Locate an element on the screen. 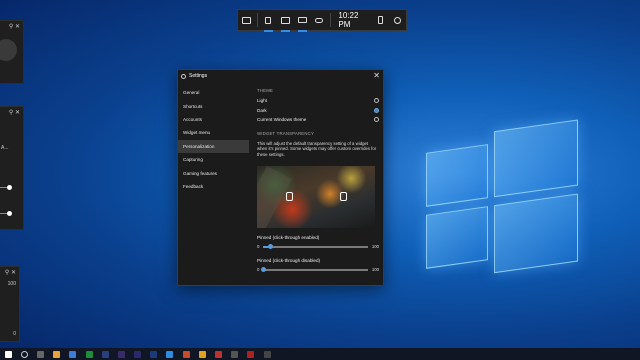 The height and width of the screenshot is (360, 640). close-button: ✕ is located at coordinates (376, 76).